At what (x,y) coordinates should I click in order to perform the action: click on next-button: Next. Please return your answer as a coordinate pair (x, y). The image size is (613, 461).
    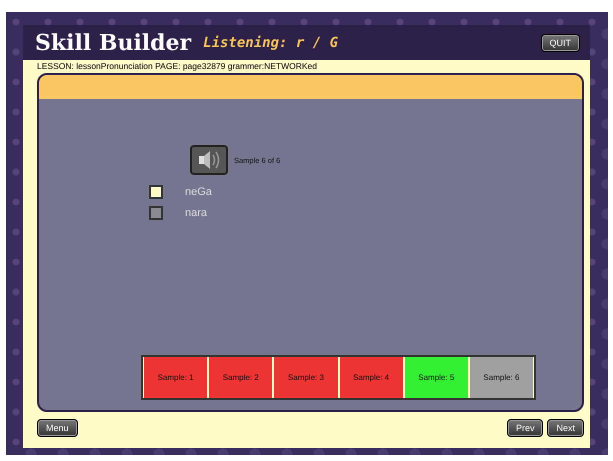
    Looking at the image, I should click on (565, 428).